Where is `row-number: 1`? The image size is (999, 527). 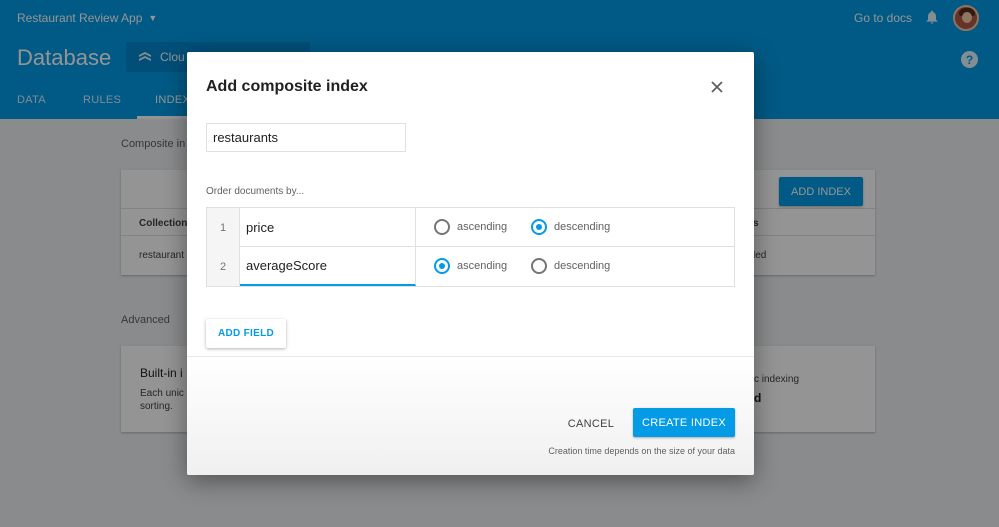 row-number: 1 is located at coordinates (223, 227).